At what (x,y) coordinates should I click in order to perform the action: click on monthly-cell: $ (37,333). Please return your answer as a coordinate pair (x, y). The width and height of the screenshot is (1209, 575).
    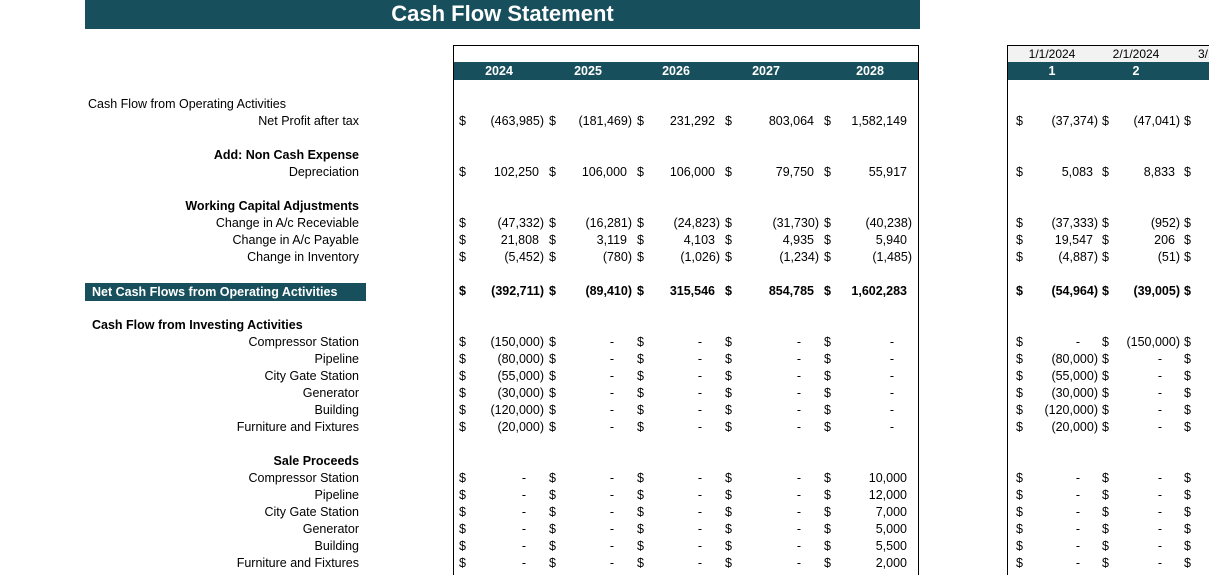
    Looking at the image, I should click on (1057, 223).